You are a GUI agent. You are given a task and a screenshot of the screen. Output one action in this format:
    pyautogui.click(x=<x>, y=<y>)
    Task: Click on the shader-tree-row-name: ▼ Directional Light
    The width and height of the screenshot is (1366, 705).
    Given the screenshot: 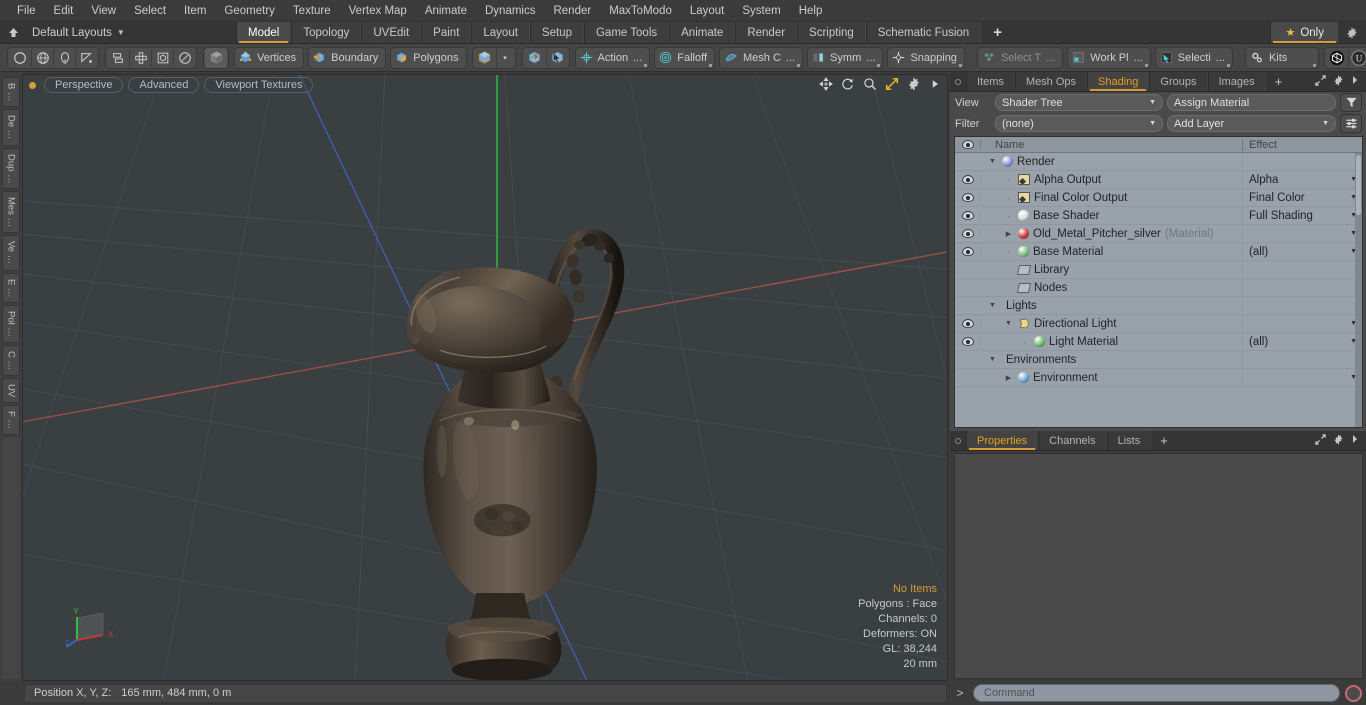 What is the action you would take?
    pyautogui.click(x=1111, y=324)
    